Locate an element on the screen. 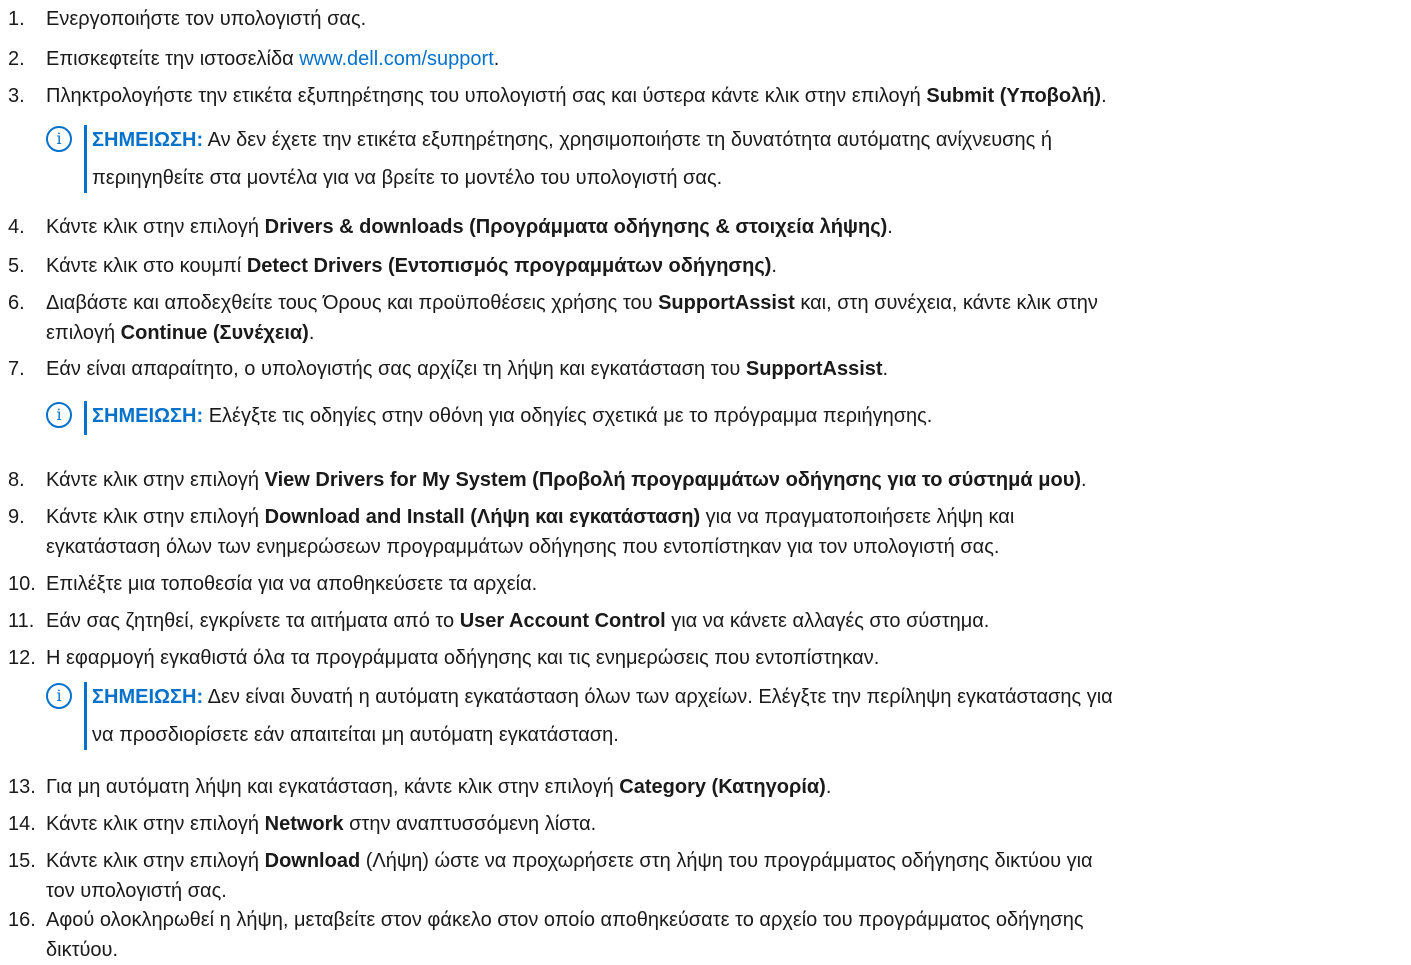  step-text-segment: Κάντε κλικ στο κουμπί is located at coordinates (146, 266).